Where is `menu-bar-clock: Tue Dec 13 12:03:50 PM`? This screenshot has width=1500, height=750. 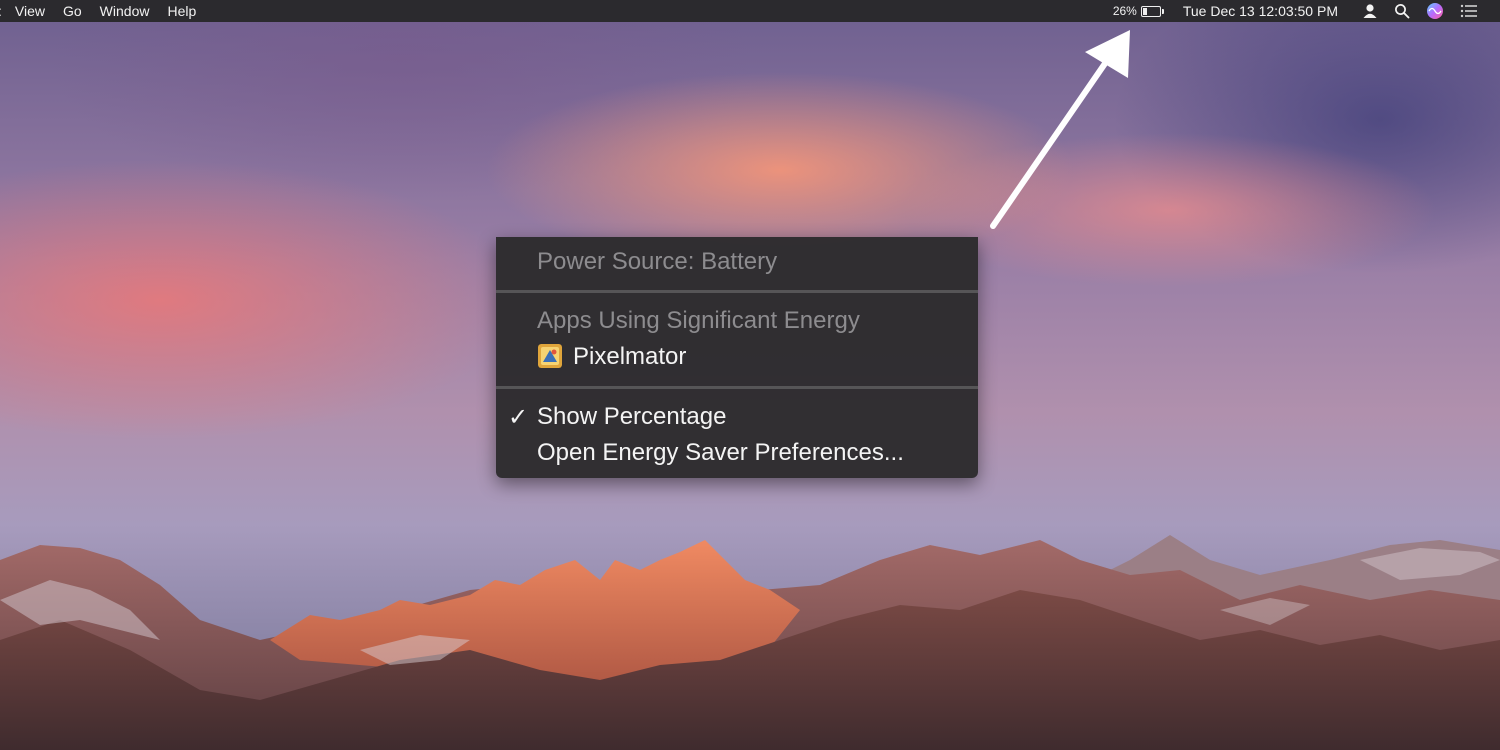
menu-bar-clock: Tue Dec 13 12:03:50 PM is located at coordinates (1263, 11).